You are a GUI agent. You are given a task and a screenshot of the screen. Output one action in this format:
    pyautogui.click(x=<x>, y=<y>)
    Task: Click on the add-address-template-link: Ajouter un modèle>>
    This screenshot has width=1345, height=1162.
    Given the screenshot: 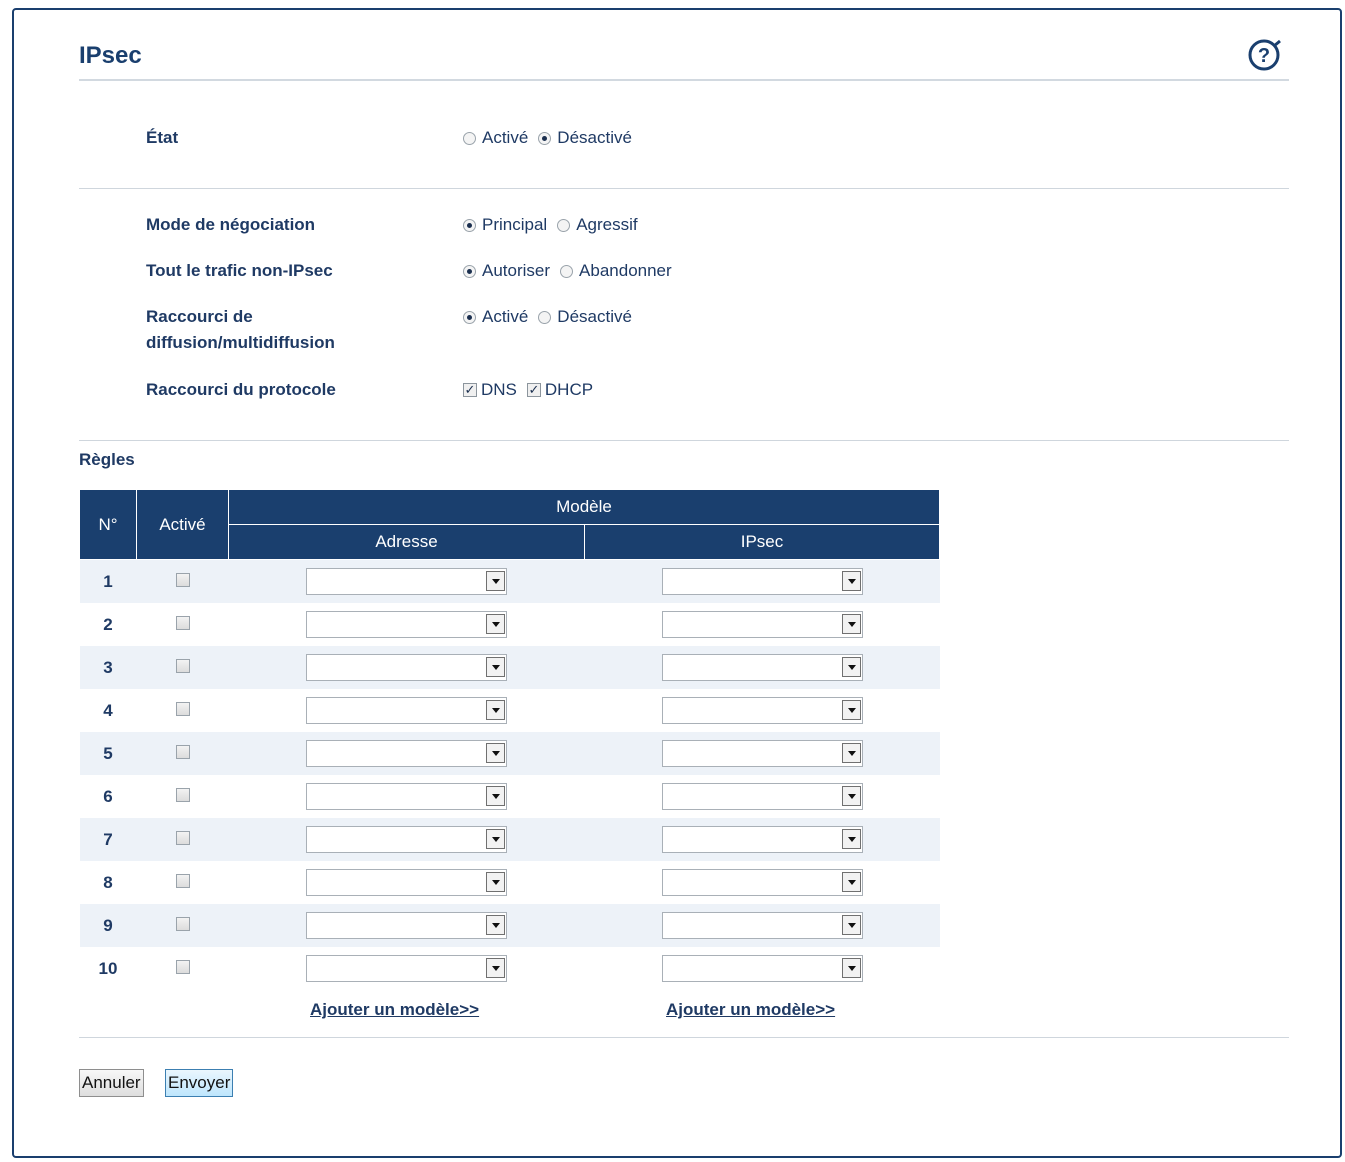 What is the action you would take?
    pyautogui.click(x=394, y=1010)
    